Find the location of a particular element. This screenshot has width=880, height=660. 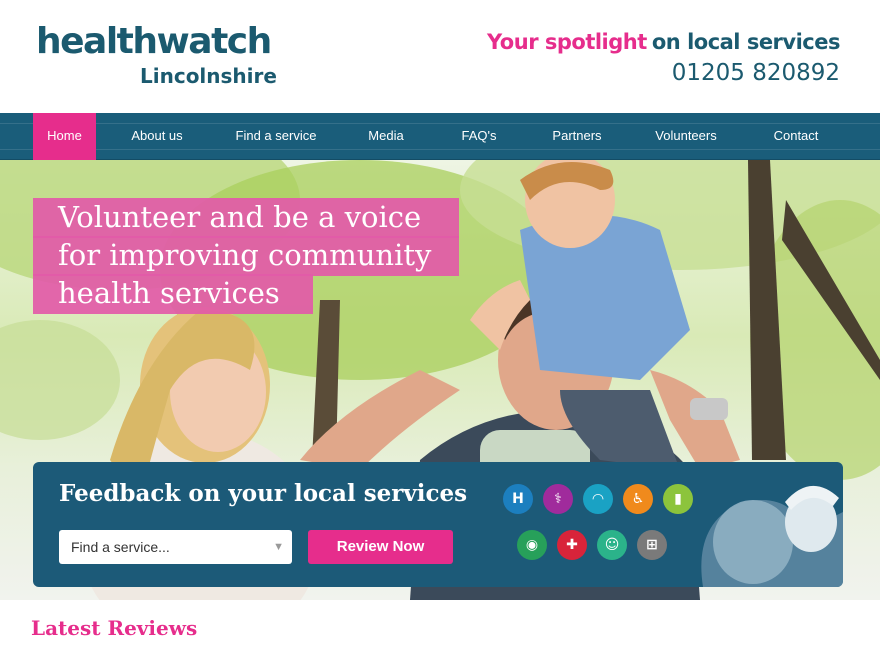

nav-item-media: Media is located at coordinates (386, 136).